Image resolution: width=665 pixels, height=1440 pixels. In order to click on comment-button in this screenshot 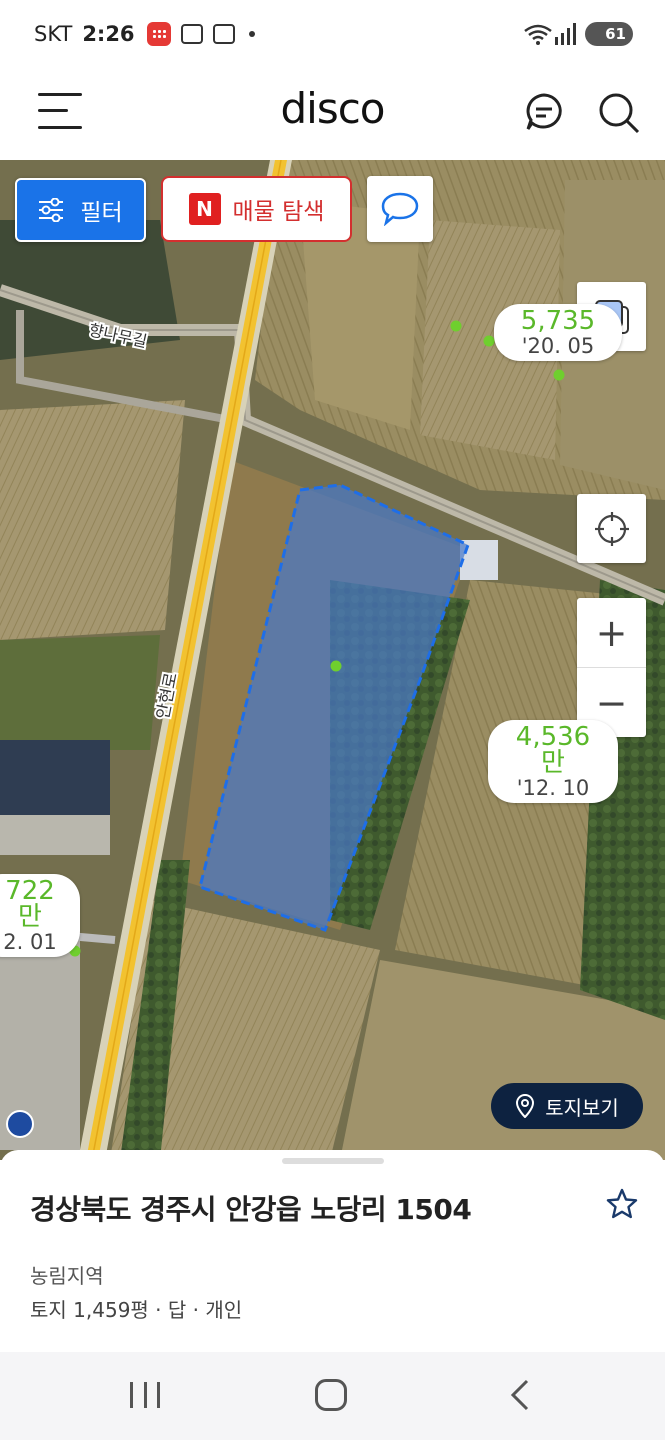, I will do `click(400, 209)`.